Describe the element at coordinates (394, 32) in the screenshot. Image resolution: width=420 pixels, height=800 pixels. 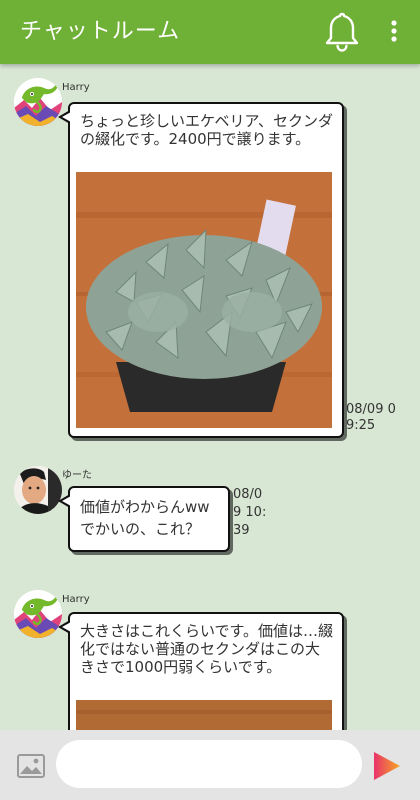
I see `more-vertical-icon` at that location.